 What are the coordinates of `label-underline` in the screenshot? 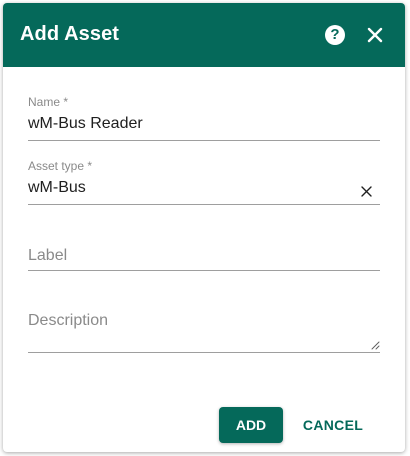 It's located at (204, 270).